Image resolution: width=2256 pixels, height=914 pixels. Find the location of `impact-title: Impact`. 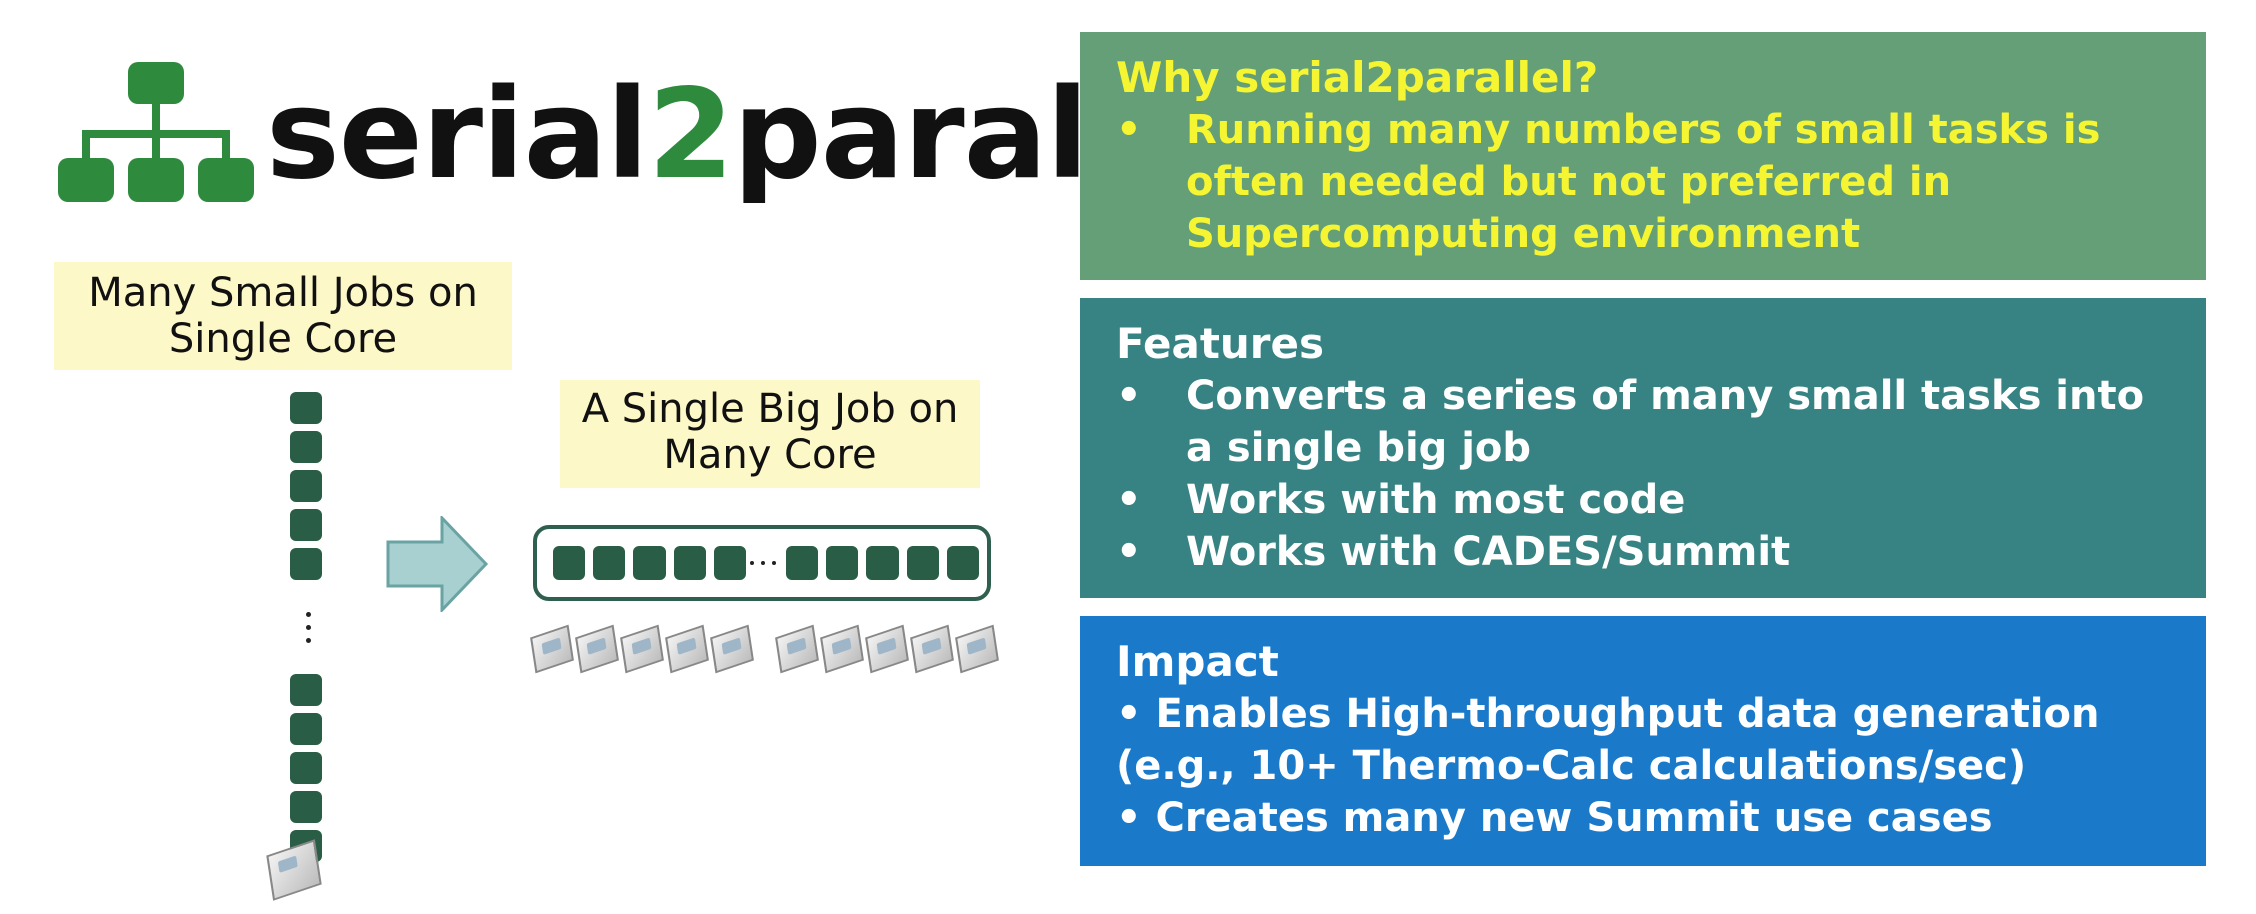

impact-title: Impact is located at coordinates (1197, 661).